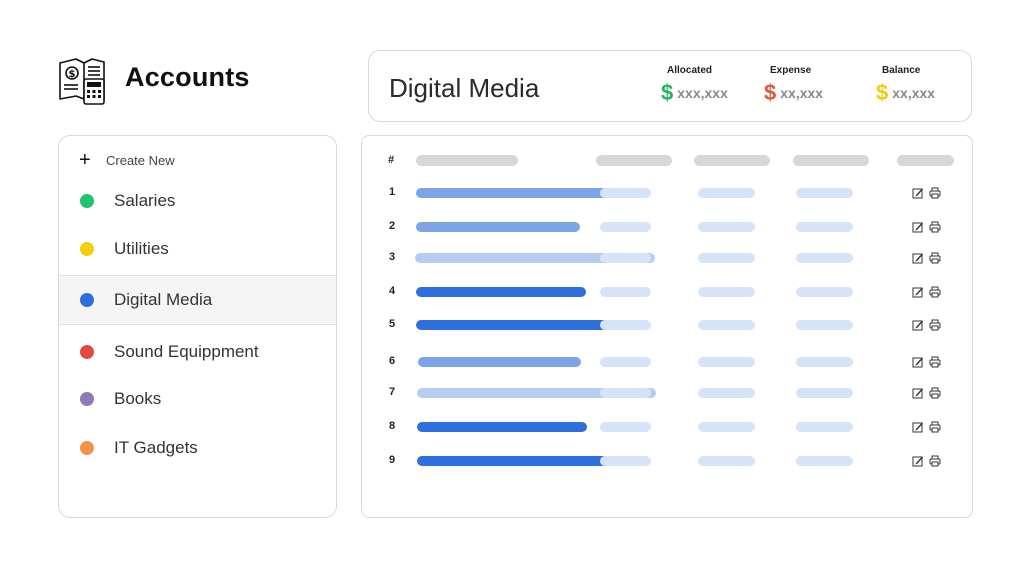  What do you see at coordinates (793, 84) in the screenshot?
I see `expense-stat: Expense $ xx,xxx` at bounding box center [793, 84].